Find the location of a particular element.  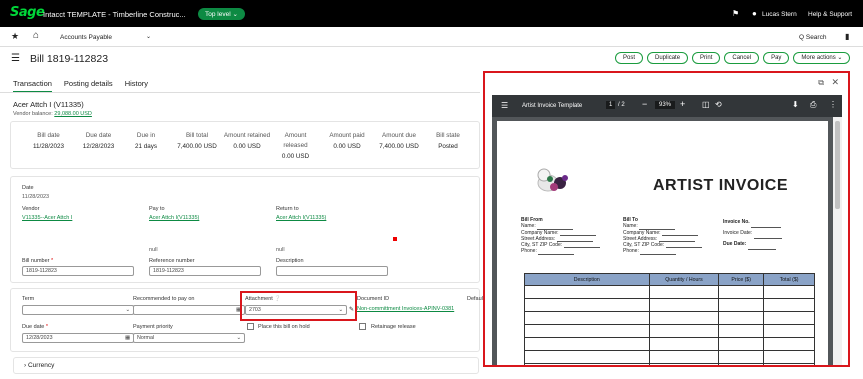

user-icon: ● is located at coordinates (754, 13).